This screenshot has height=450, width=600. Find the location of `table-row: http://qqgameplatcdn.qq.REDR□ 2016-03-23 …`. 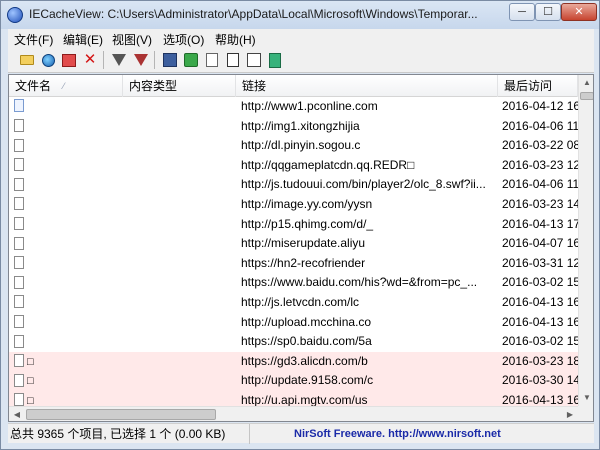

table-row: http://qqgameplatcdn.qq.REDR□ 2016-03-23 … is located at coordinates (293, 166).